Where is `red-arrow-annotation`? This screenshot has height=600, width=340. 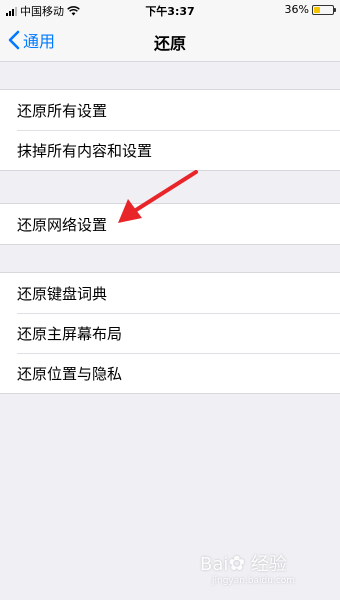
red-arrow-annotation is located at coordinates (158, 196).